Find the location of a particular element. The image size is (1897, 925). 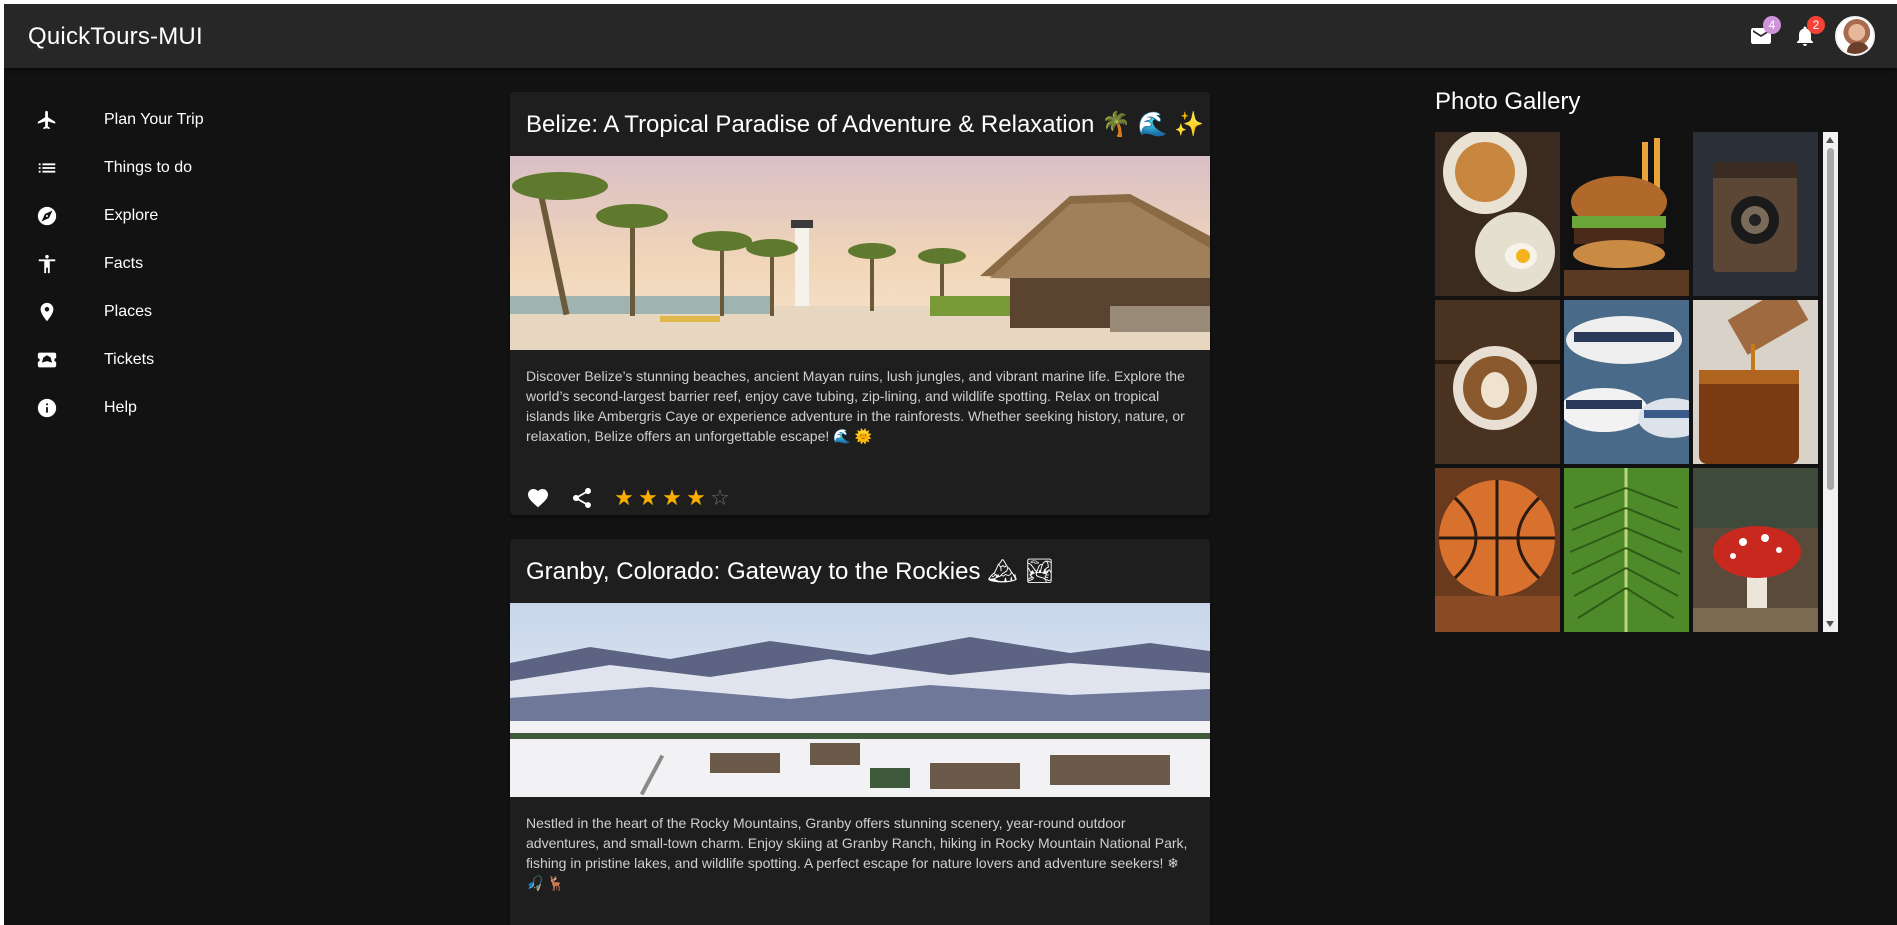

gallery-image-fern is located at coordinates (1626, 550).